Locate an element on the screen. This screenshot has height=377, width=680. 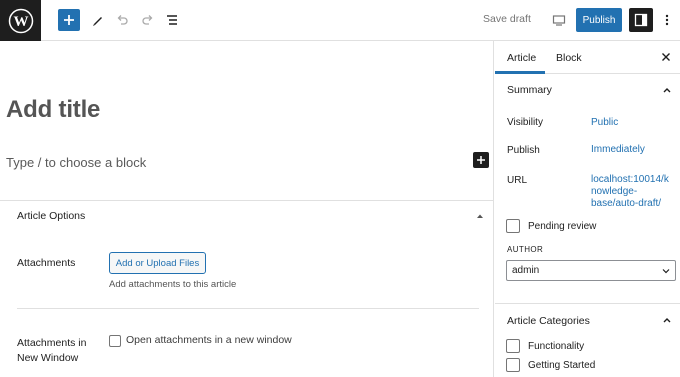
more-vertical-icon is located at coordinates (667, 20).